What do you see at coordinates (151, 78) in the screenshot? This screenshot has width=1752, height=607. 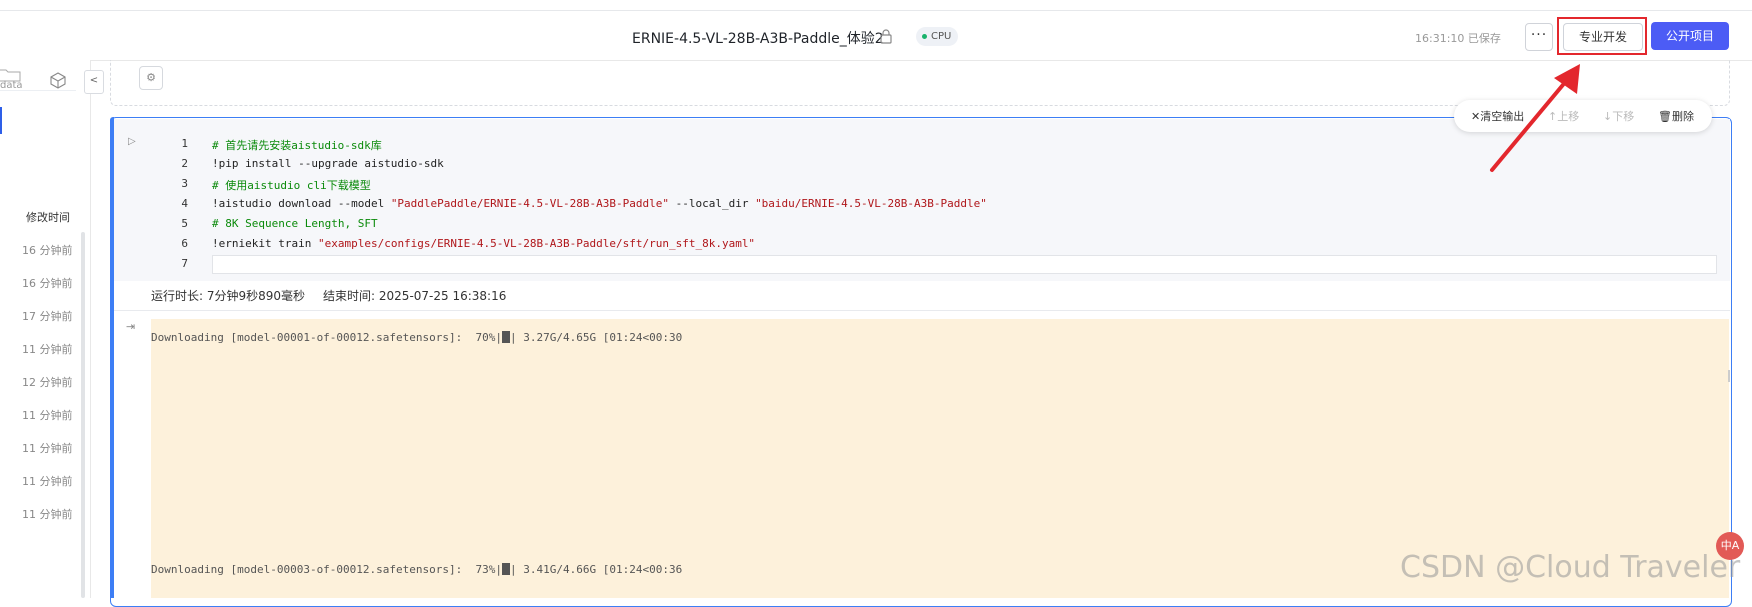 I see `gear-icon: ⚙` at bounding box center [151, 78].